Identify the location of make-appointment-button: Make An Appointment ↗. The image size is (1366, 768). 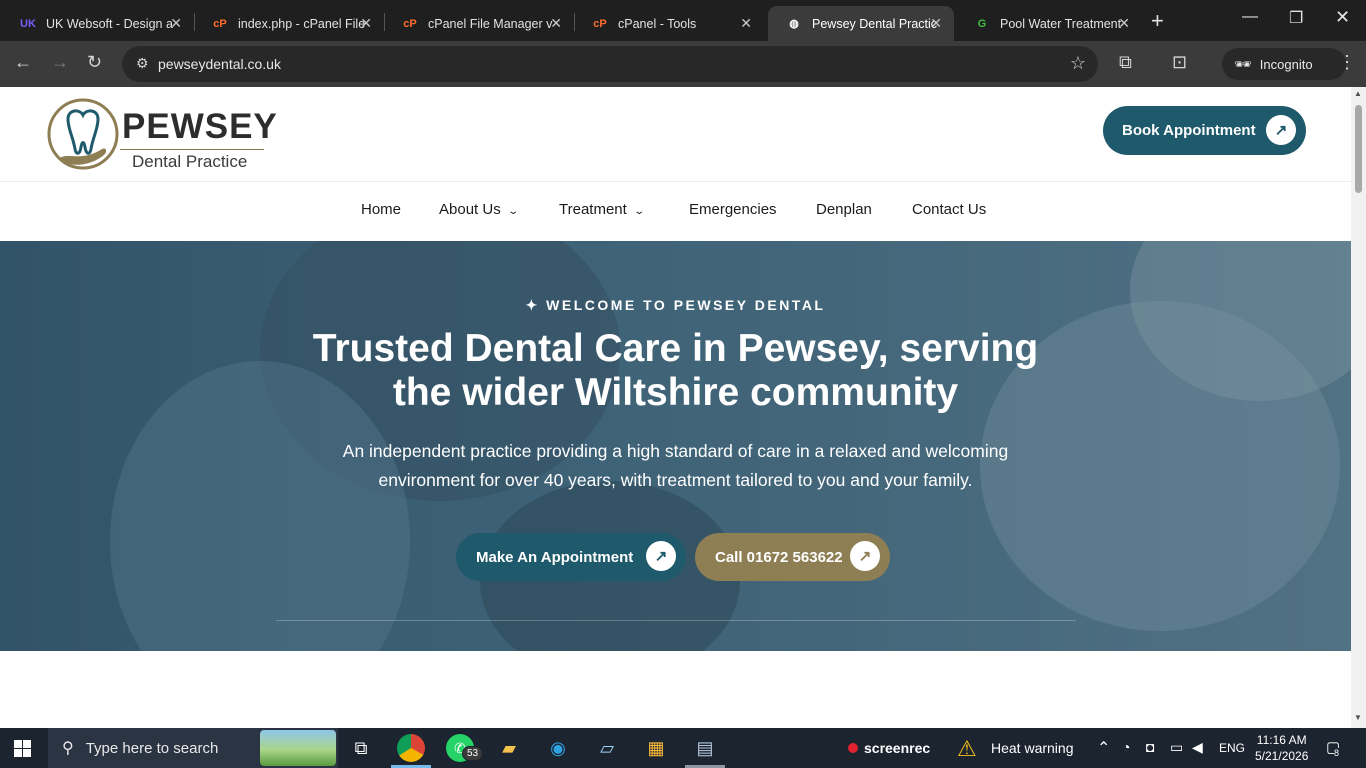
(571, 557).